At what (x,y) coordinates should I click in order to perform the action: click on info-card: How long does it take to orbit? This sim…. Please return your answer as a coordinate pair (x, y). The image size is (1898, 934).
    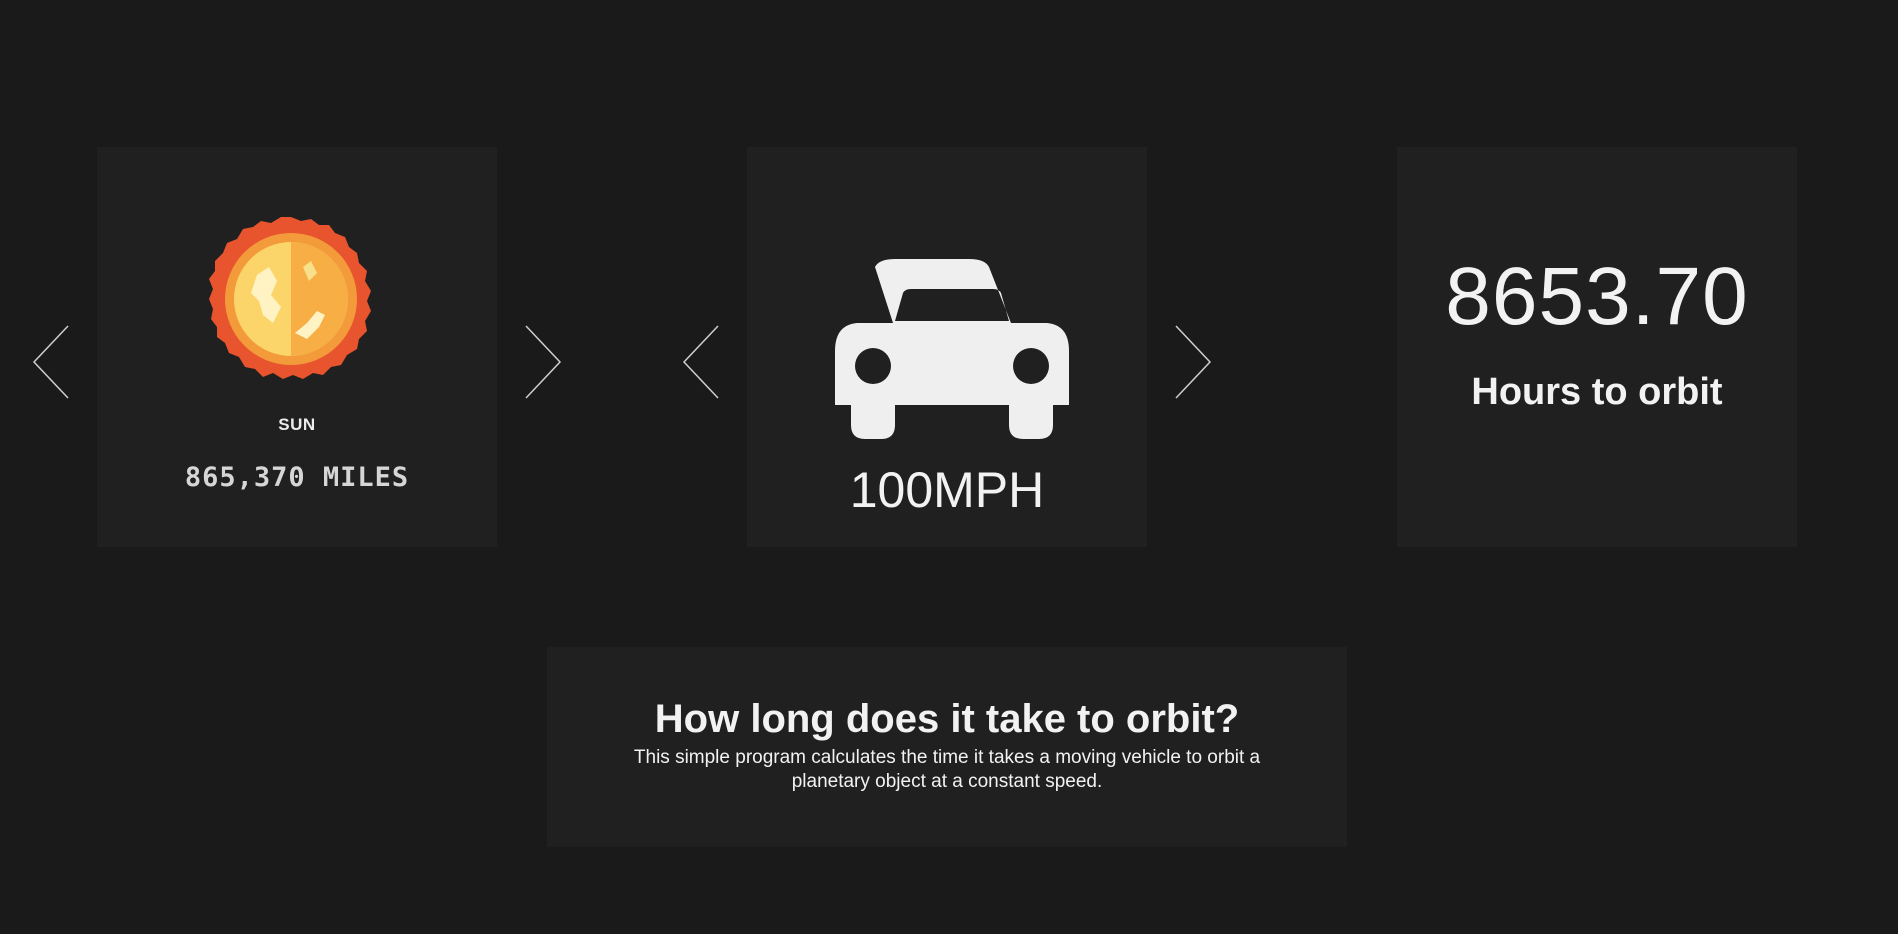
    Looking at the image, I should click on (947, 747).